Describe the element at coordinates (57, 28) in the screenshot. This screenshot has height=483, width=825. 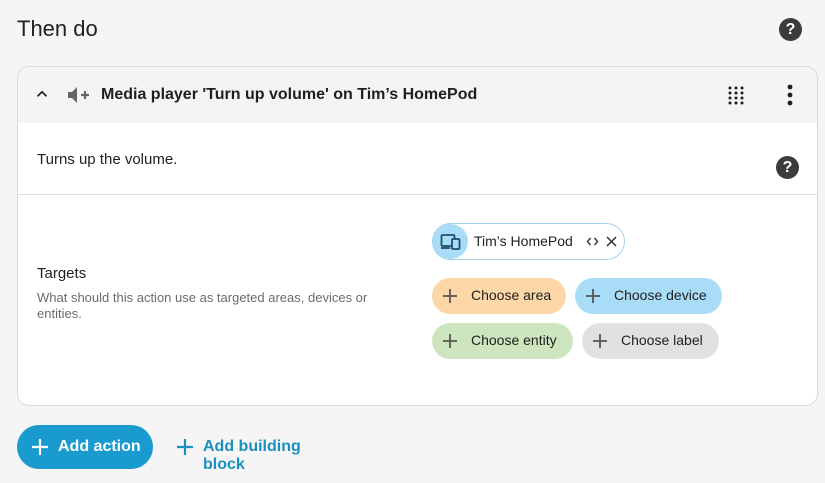
I see `section-title: Then do` at that location.